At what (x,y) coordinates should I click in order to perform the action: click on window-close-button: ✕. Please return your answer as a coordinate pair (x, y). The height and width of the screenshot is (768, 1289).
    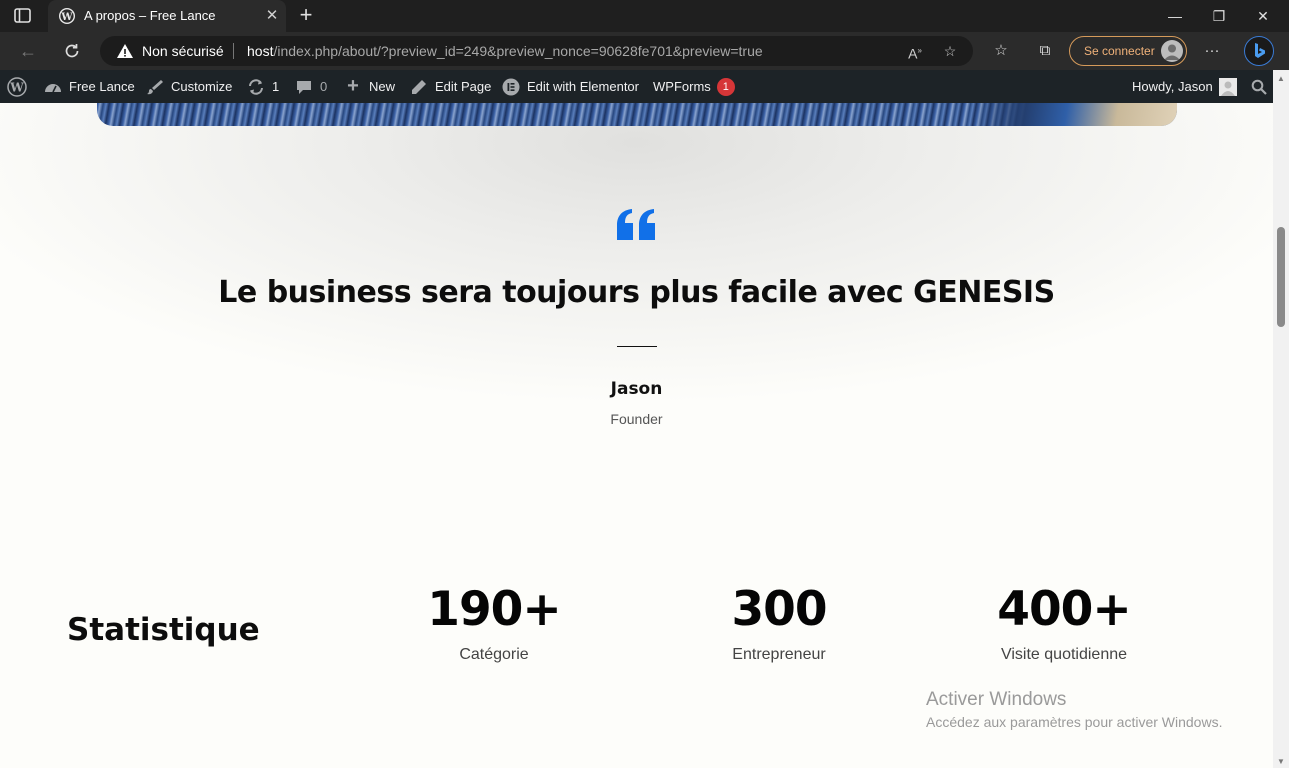
    Looking at the image, I should click on (1263, 16).